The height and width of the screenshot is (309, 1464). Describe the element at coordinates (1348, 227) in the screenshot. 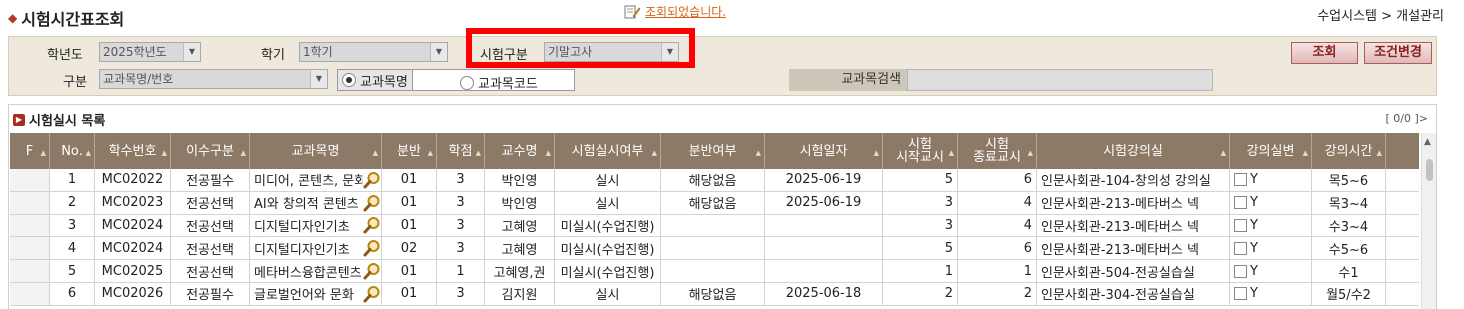

I see `cell-text: 수3~4` at that location.